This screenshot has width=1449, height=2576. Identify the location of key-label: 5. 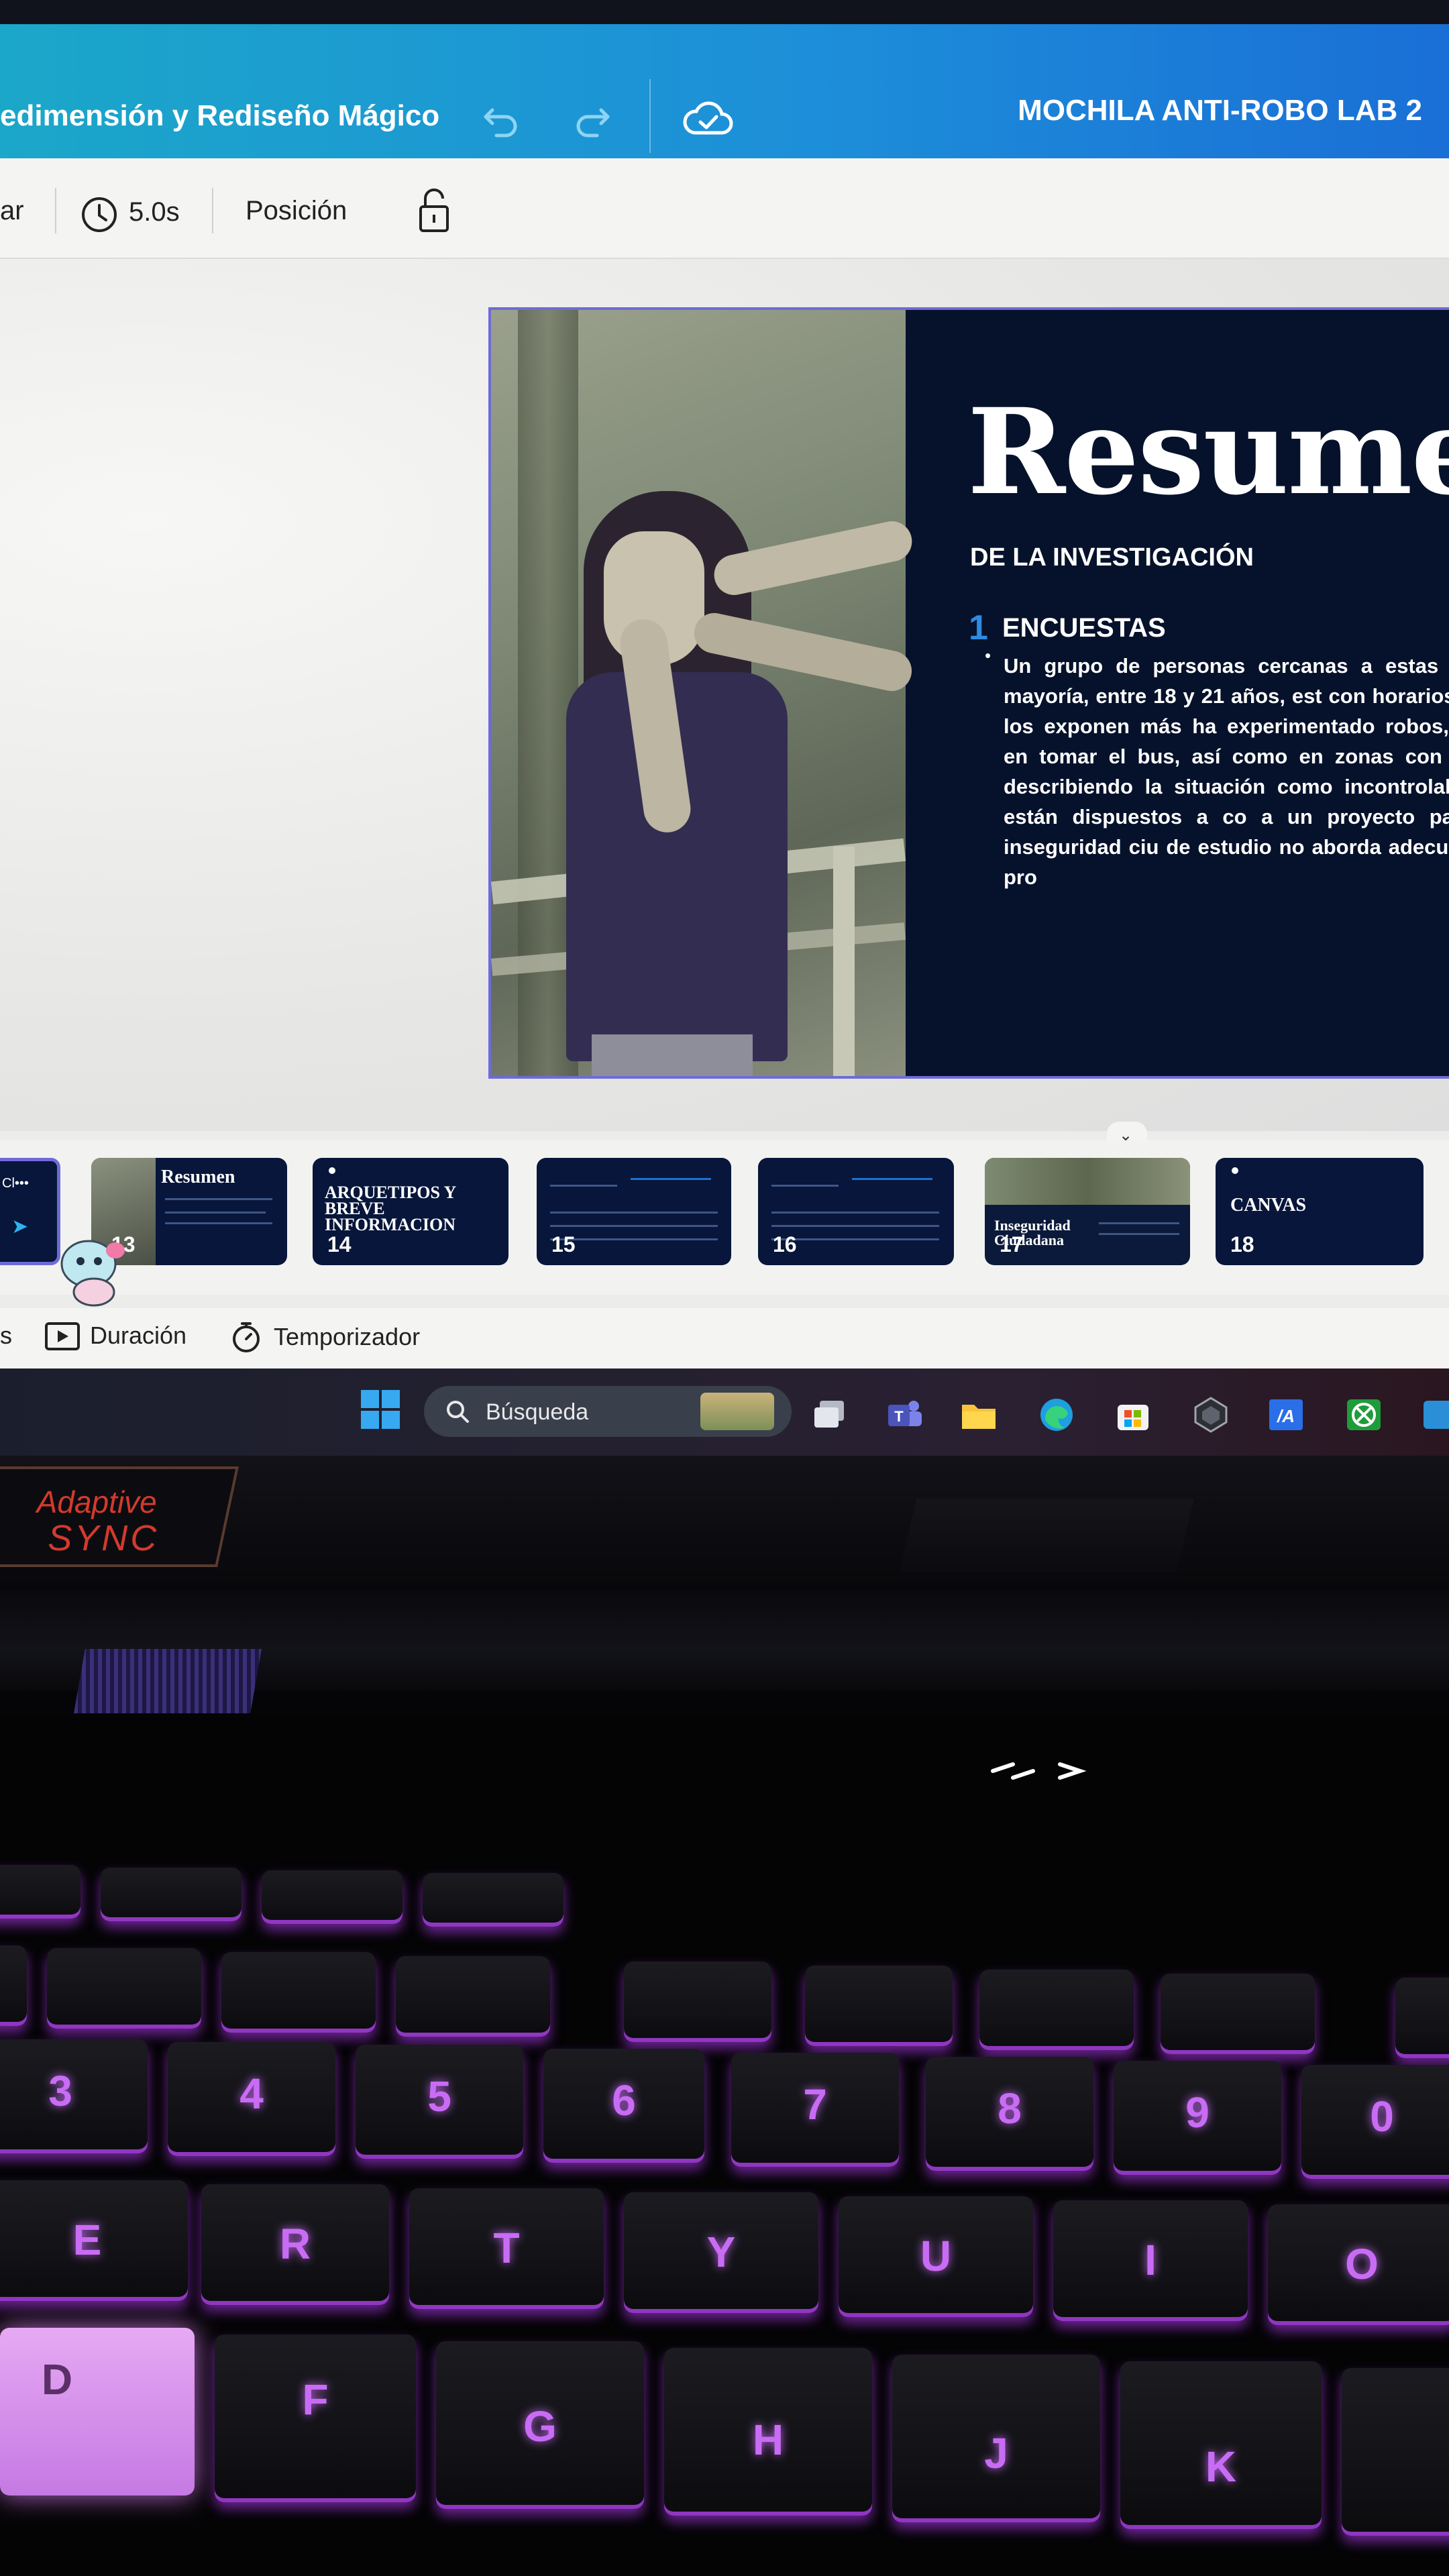
(439, 2096).